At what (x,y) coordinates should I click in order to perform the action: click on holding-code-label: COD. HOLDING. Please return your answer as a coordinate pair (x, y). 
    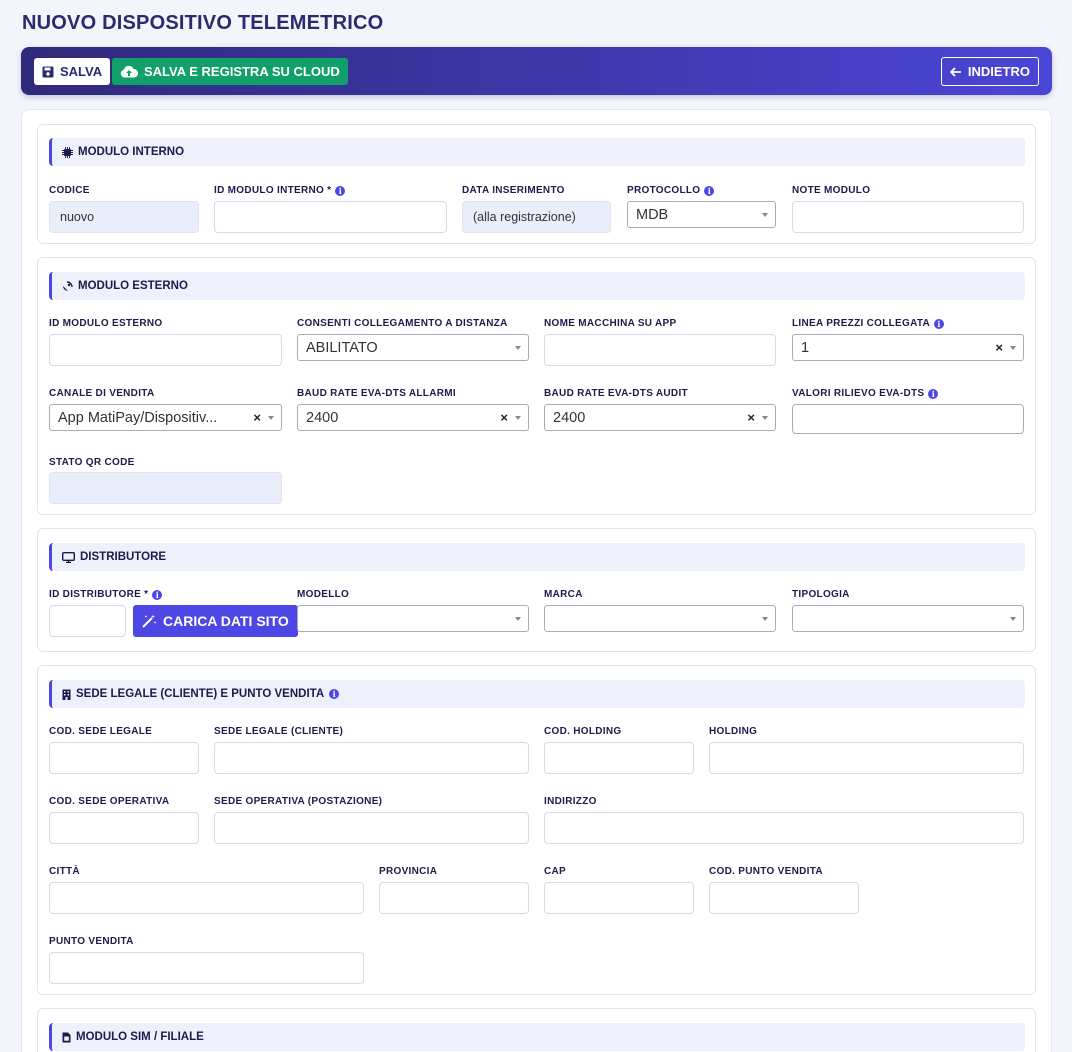
    Looking at the image, I should click on (583, 731).